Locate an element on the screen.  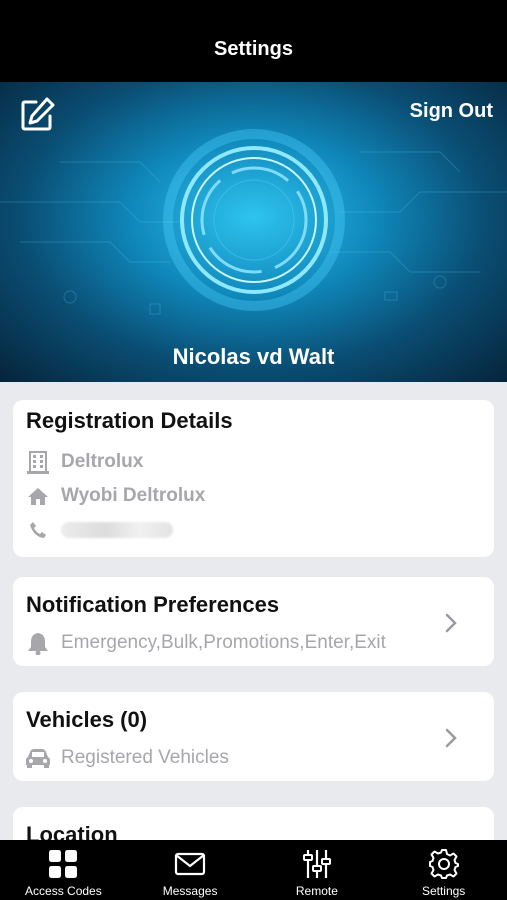
gear-icon is located at coordinates (443, 864).